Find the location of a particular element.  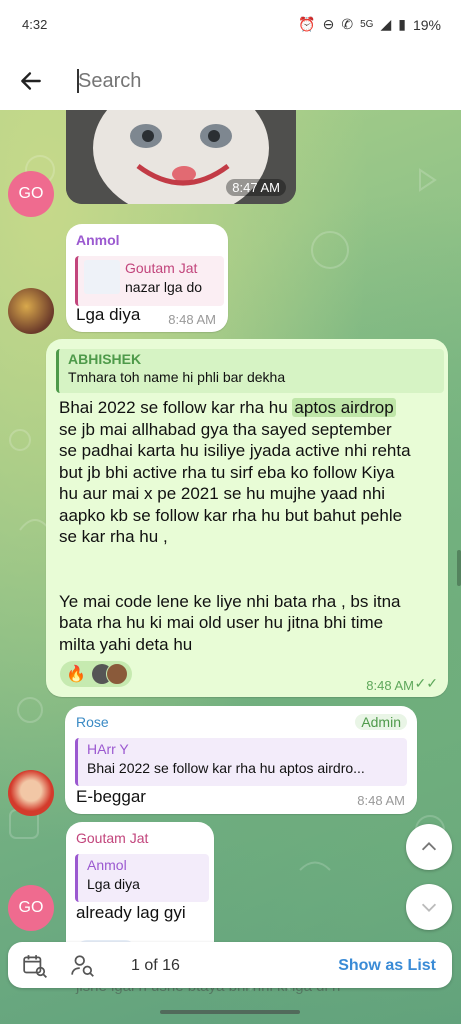

result-counter: 1 of 16 is located at coordinates (155, 965).